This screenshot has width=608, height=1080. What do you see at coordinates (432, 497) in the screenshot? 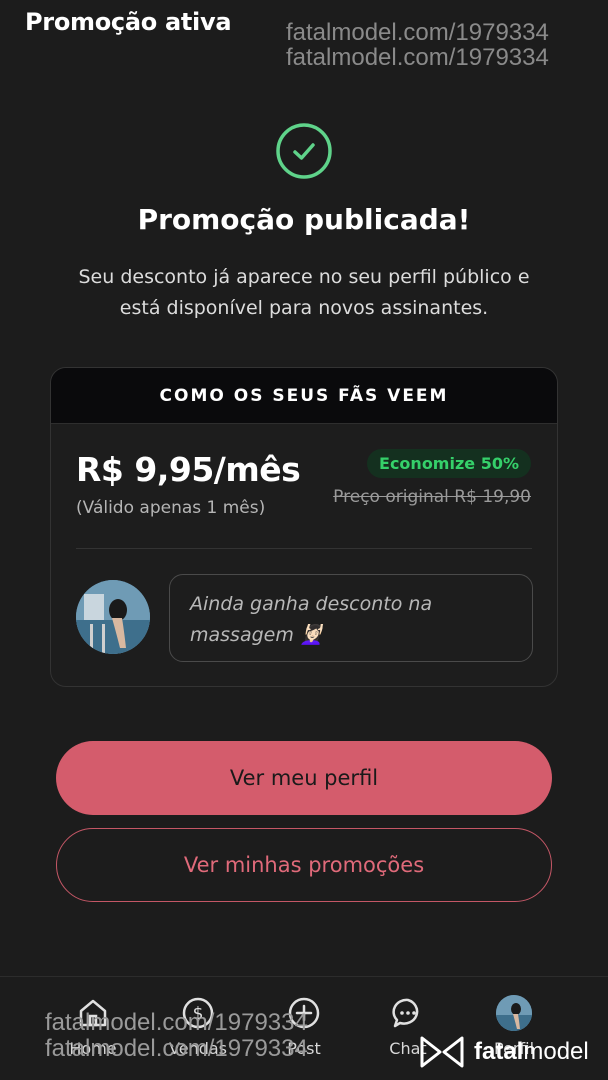
I see `original-price: Preço original R$ 19,90` at bounding box center [432, 497].